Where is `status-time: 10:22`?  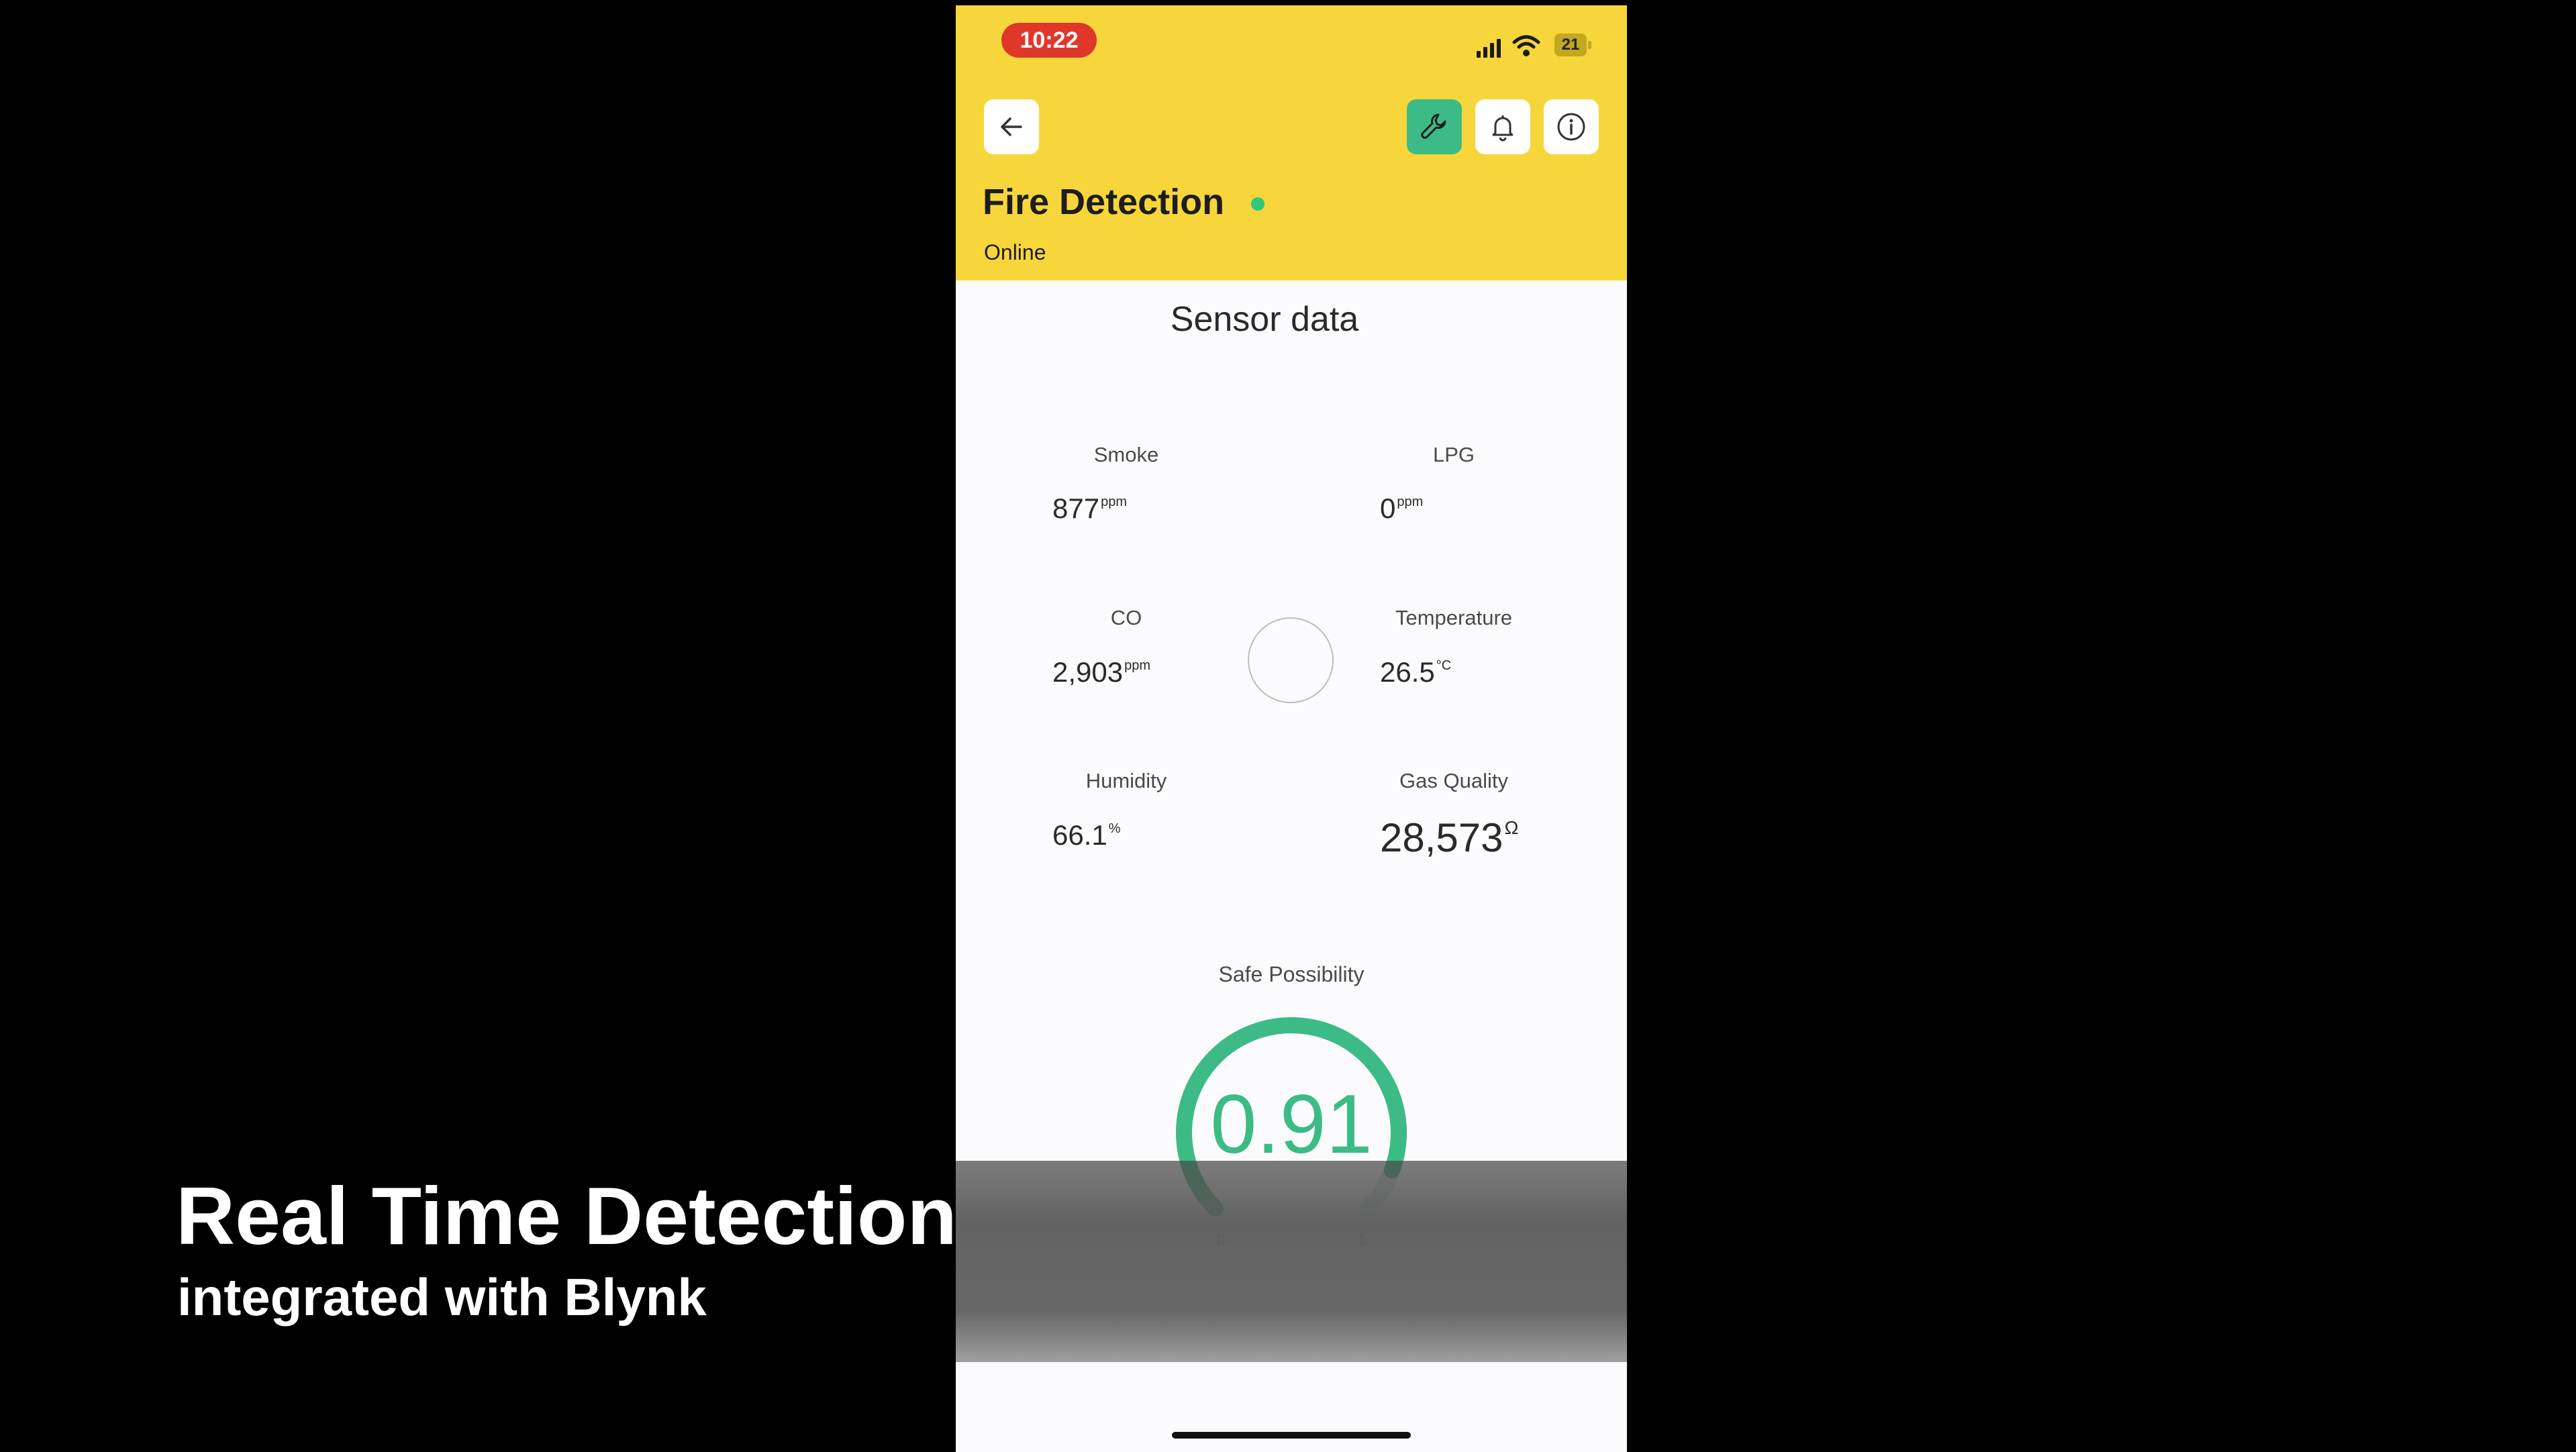 status-time: 10:22 is located at coordinates (1049, 41).